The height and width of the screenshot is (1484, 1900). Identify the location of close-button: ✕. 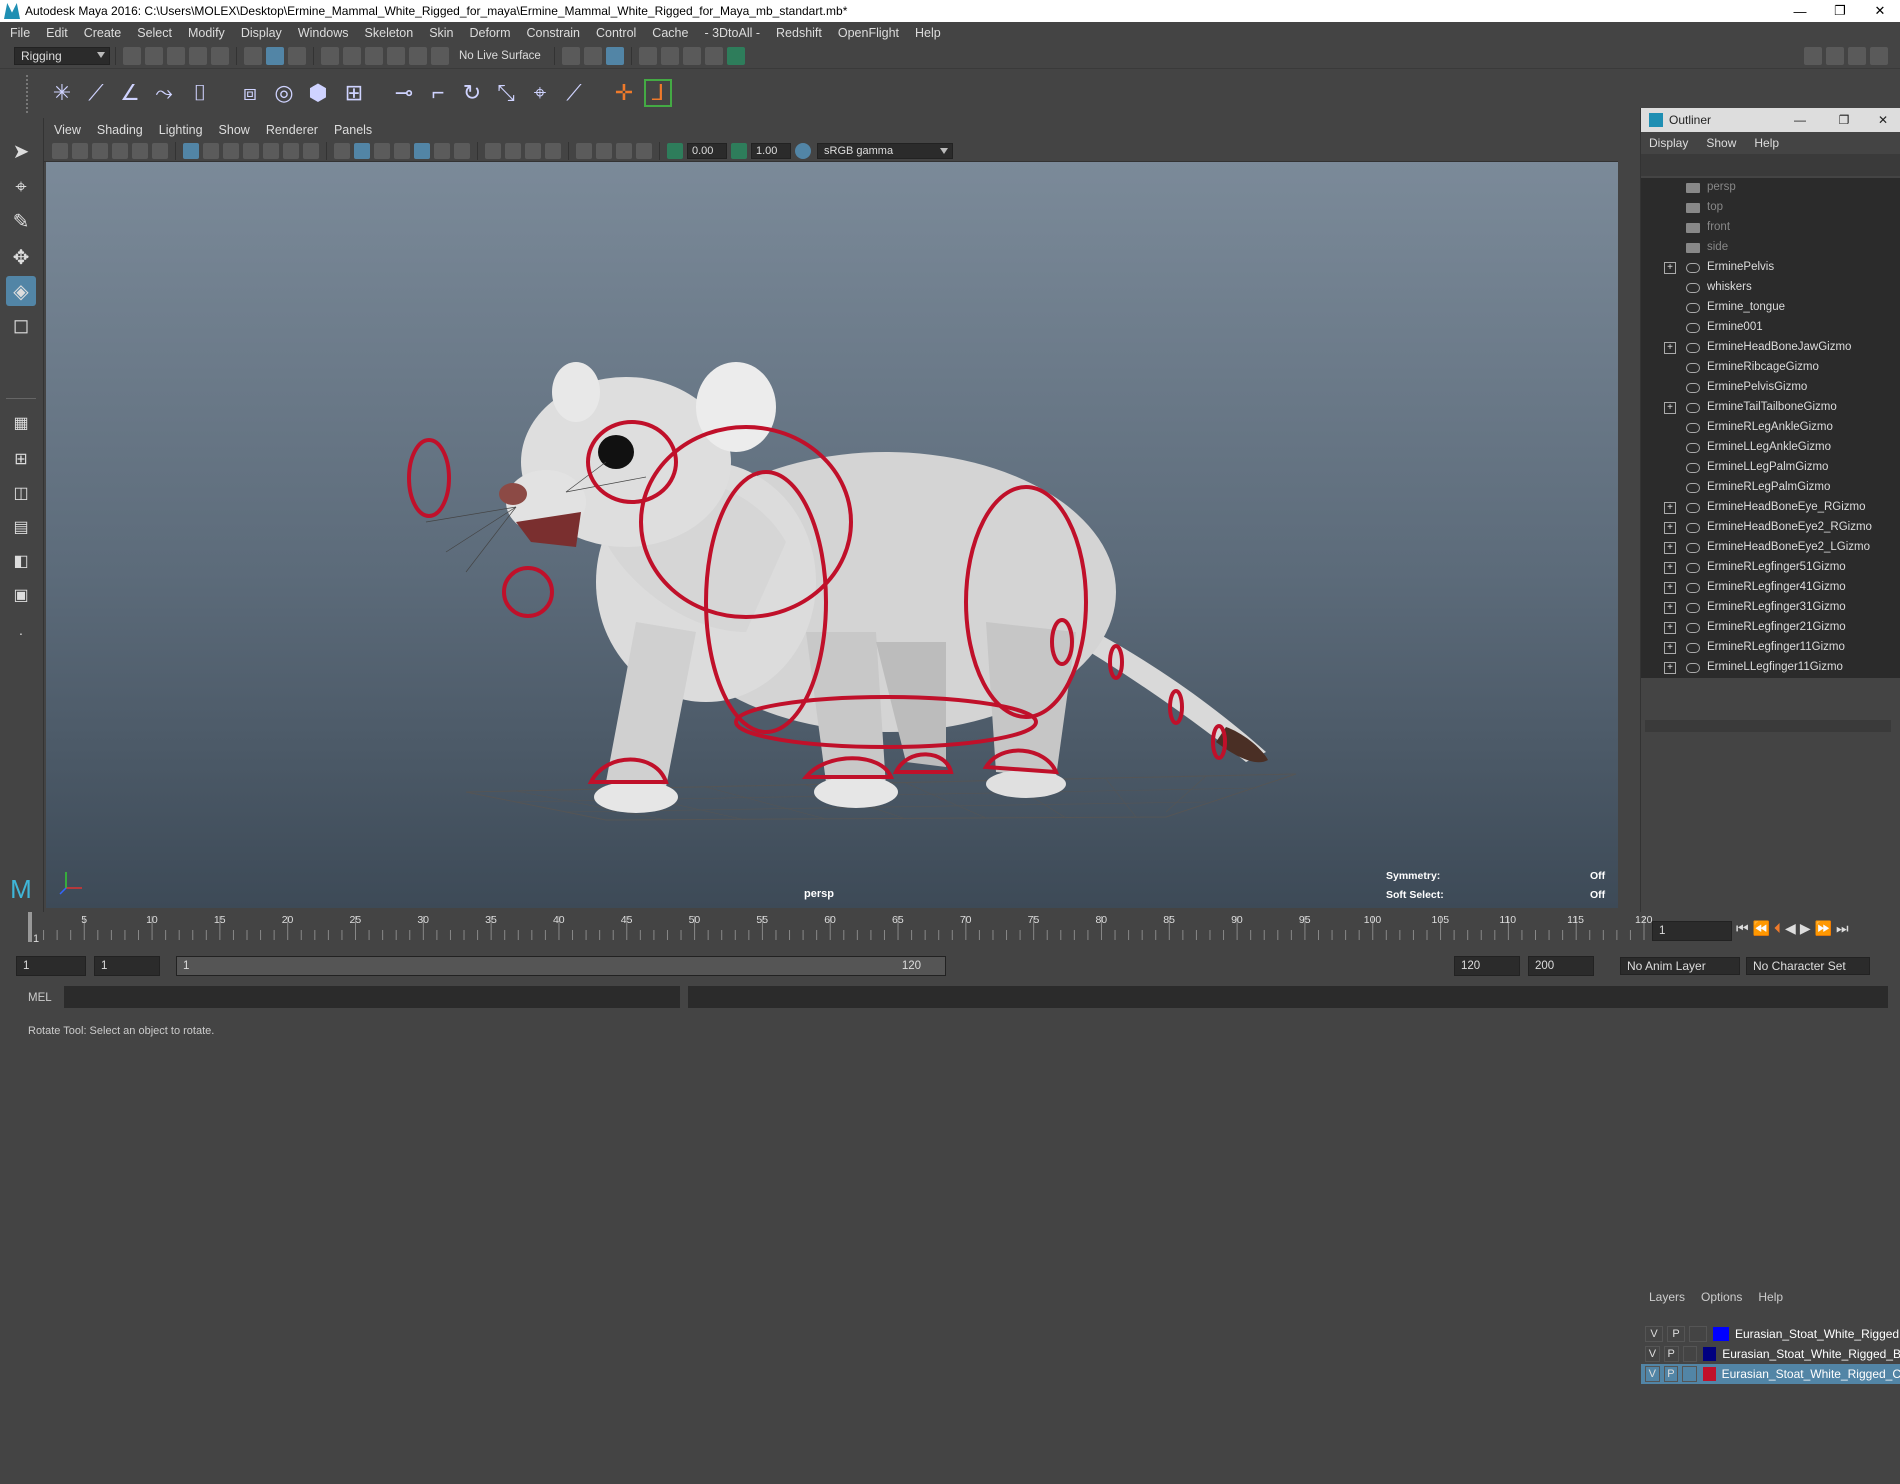
(1880, 11).